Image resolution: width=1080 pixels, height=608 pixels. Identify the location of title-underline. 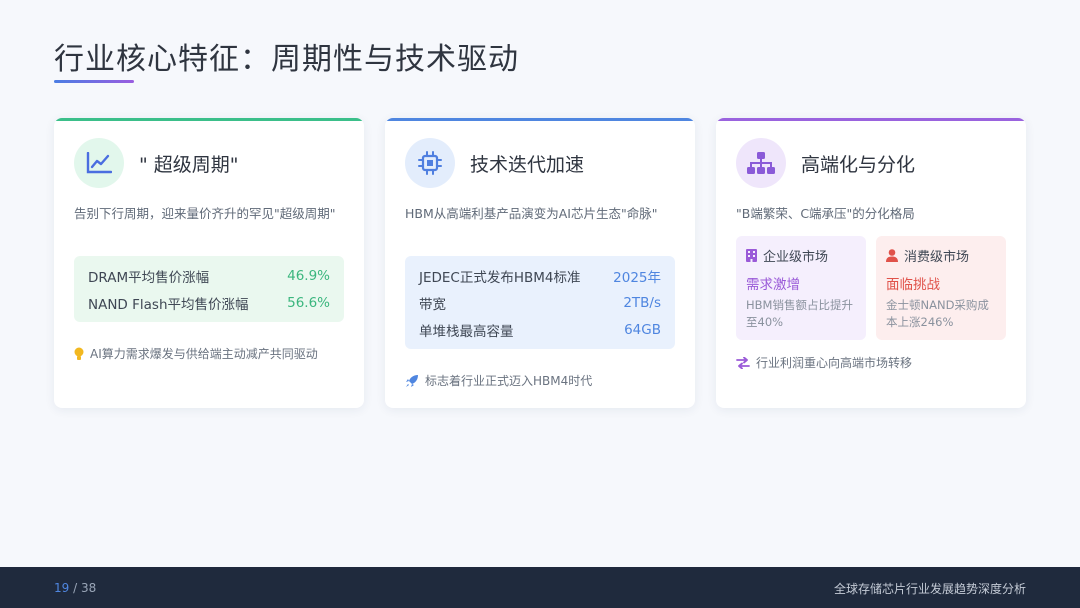
(94, 81).